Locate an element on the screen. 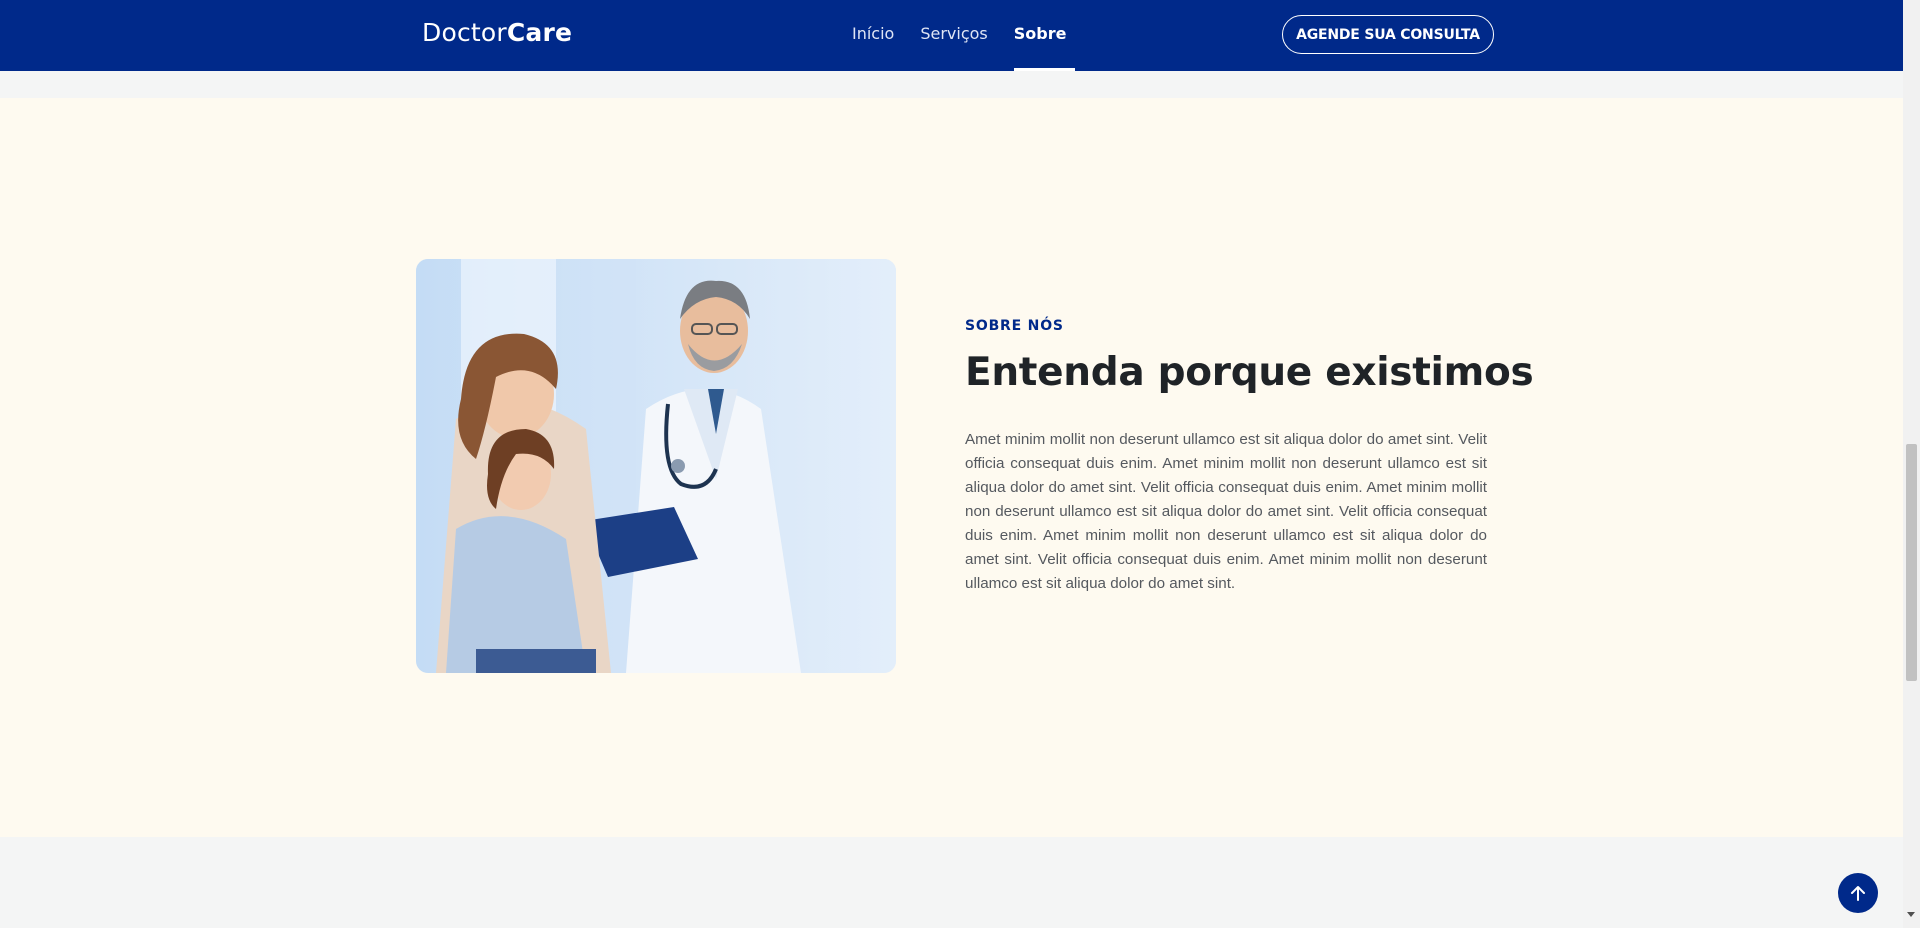 This screenshot has width=1920, height=928. nav-item-inicio: Início is located at coordinates (873, 33).